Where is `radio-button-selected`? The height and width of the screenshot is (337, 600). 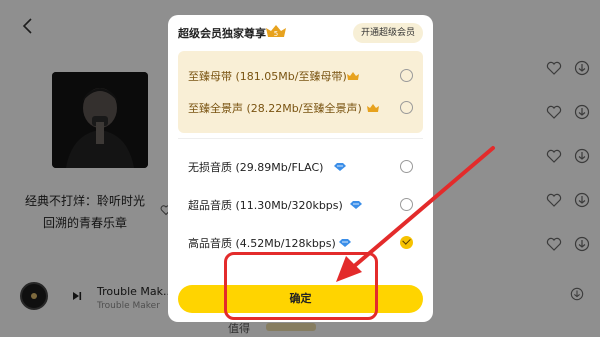
radio-button-selected is located at coordinates (406, 242).